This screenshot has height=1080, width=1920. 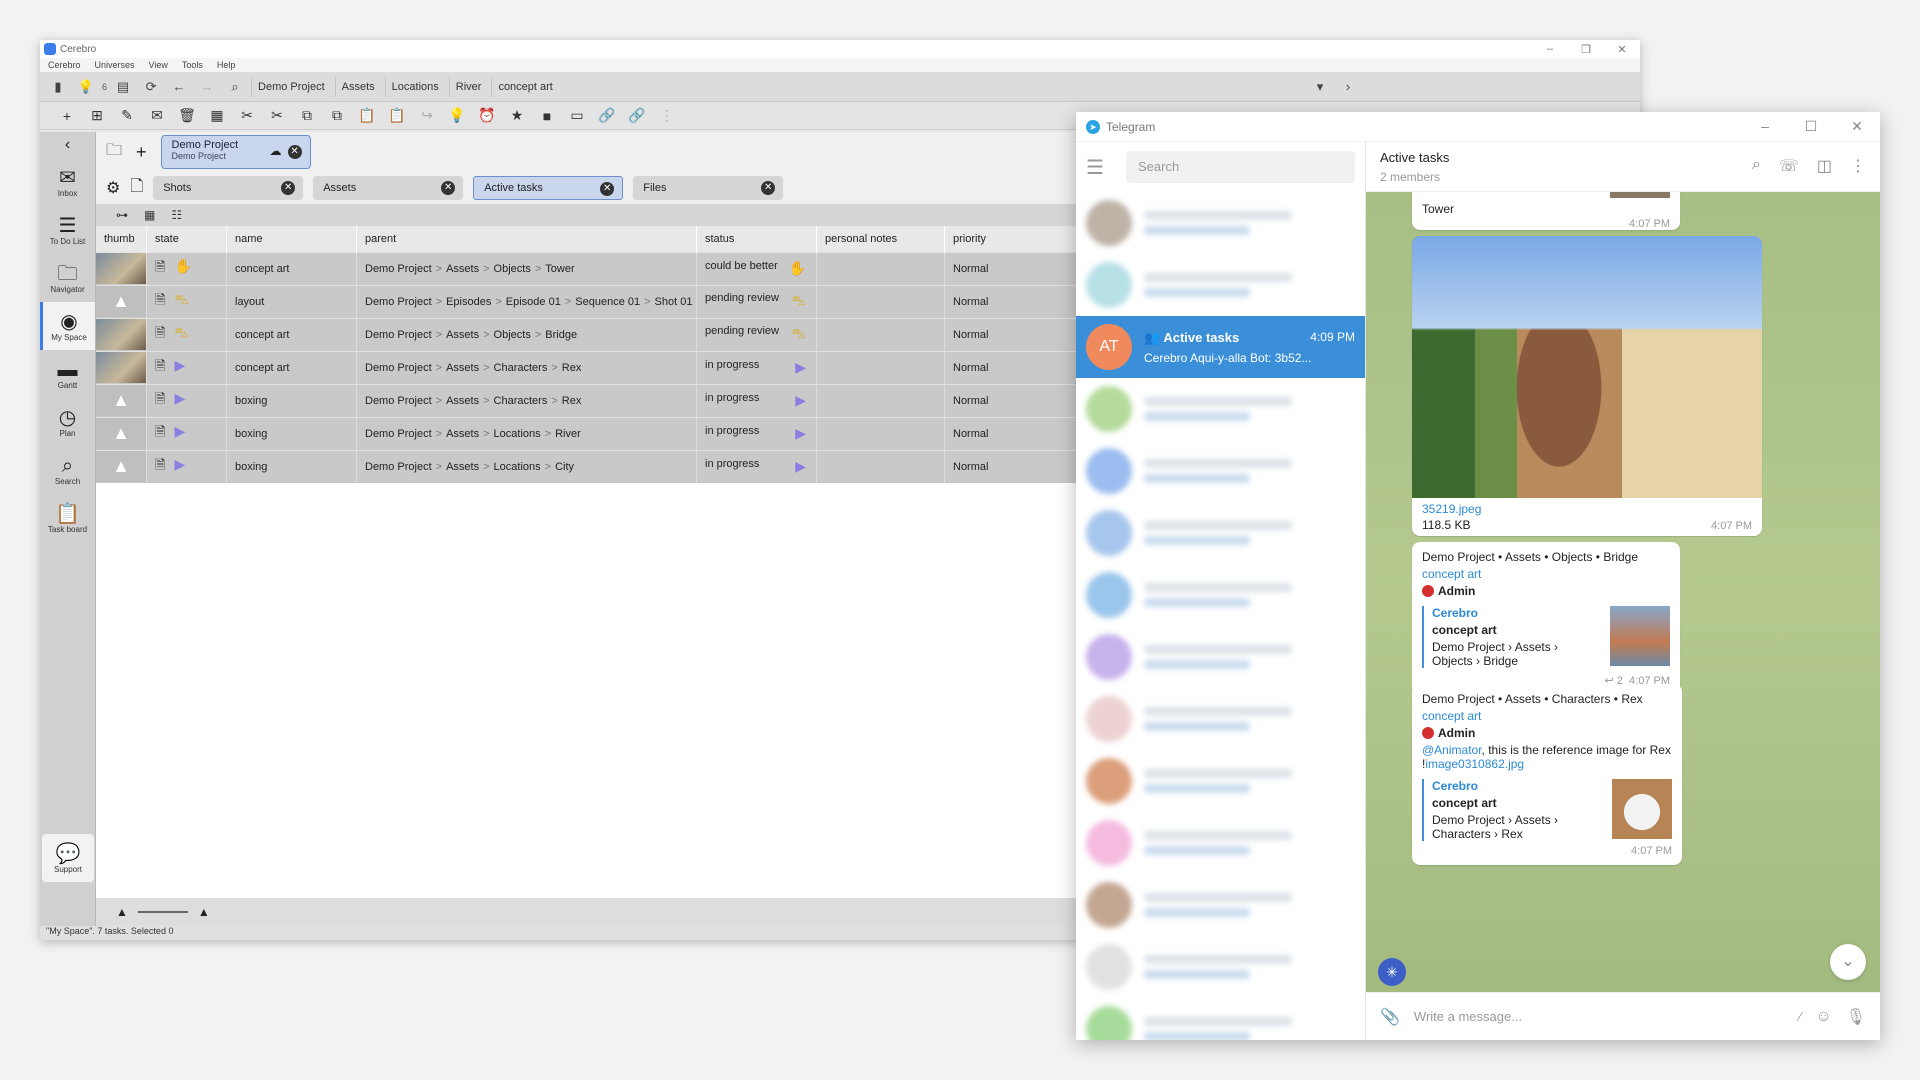 I want to click on filter-shots: Shots ✕, so click(x=228, y=188).